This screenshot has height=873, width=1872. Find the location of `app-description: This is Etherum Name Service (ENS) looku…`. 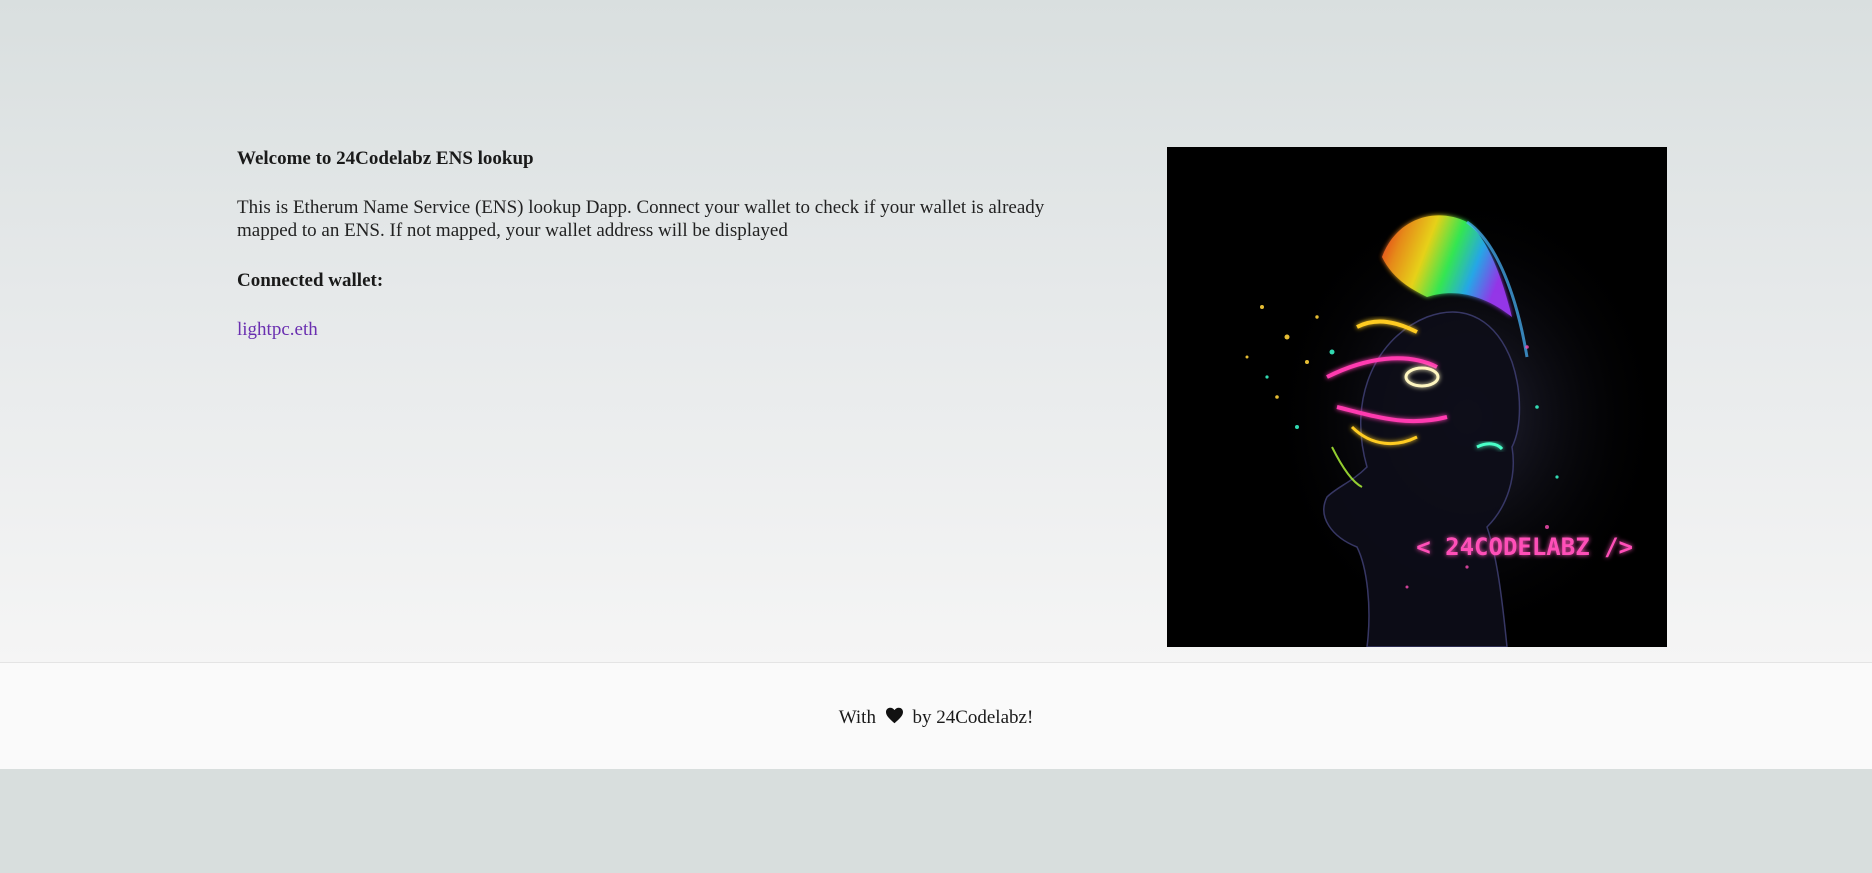

app-description: This is Etherum Name Service (ENS) looku… is located at coordinates (641, 219).